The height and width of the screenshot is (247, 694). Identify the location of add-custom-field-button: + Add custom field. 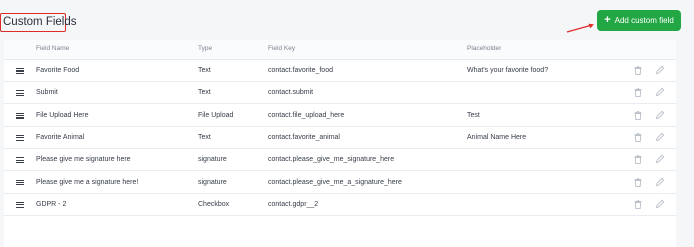
(639, 20).